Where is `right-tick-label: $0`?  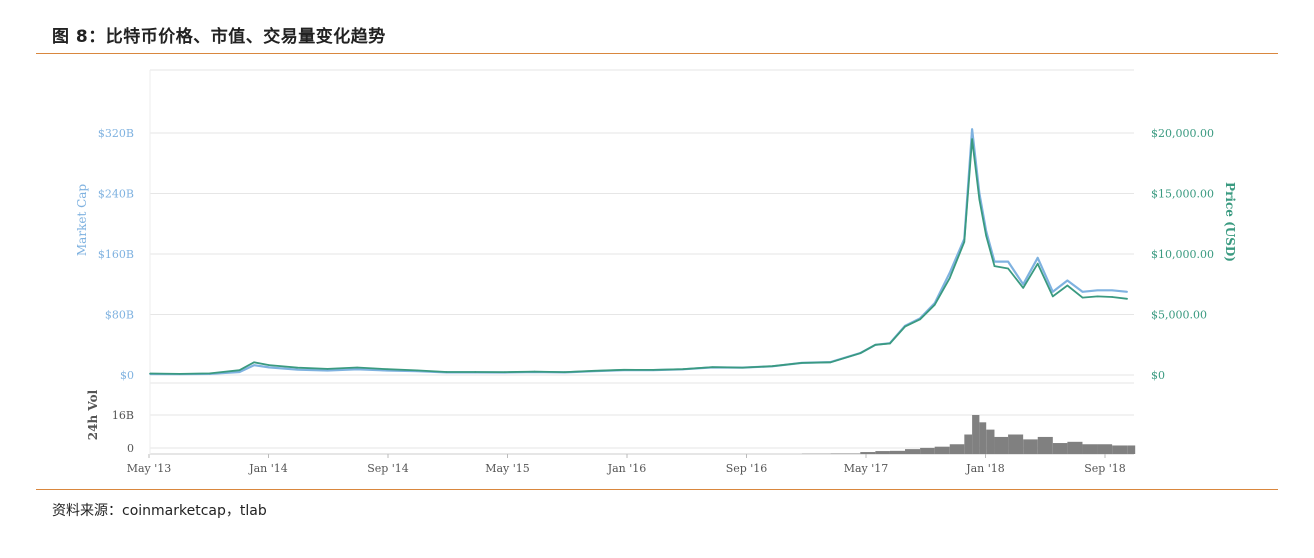
right-tick-label: $0 is located at coordinates (1158, 375).